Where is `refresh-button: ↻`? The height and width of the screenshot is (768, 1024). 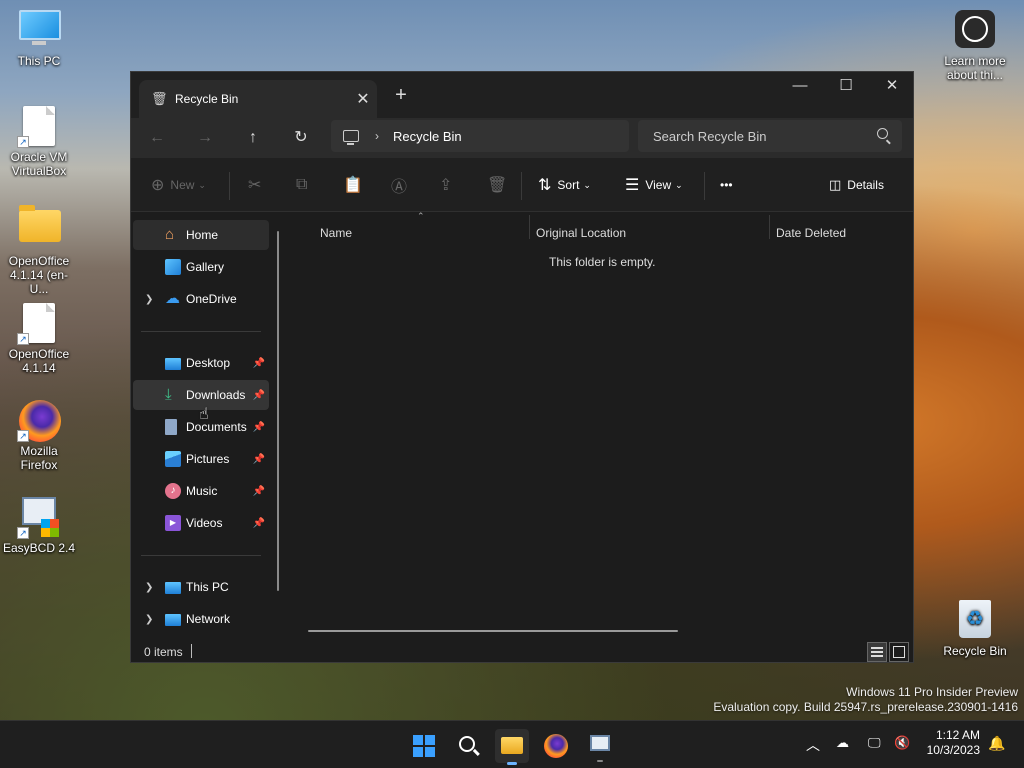 refresh-button: ↻ is located at coordinates (301, 138).